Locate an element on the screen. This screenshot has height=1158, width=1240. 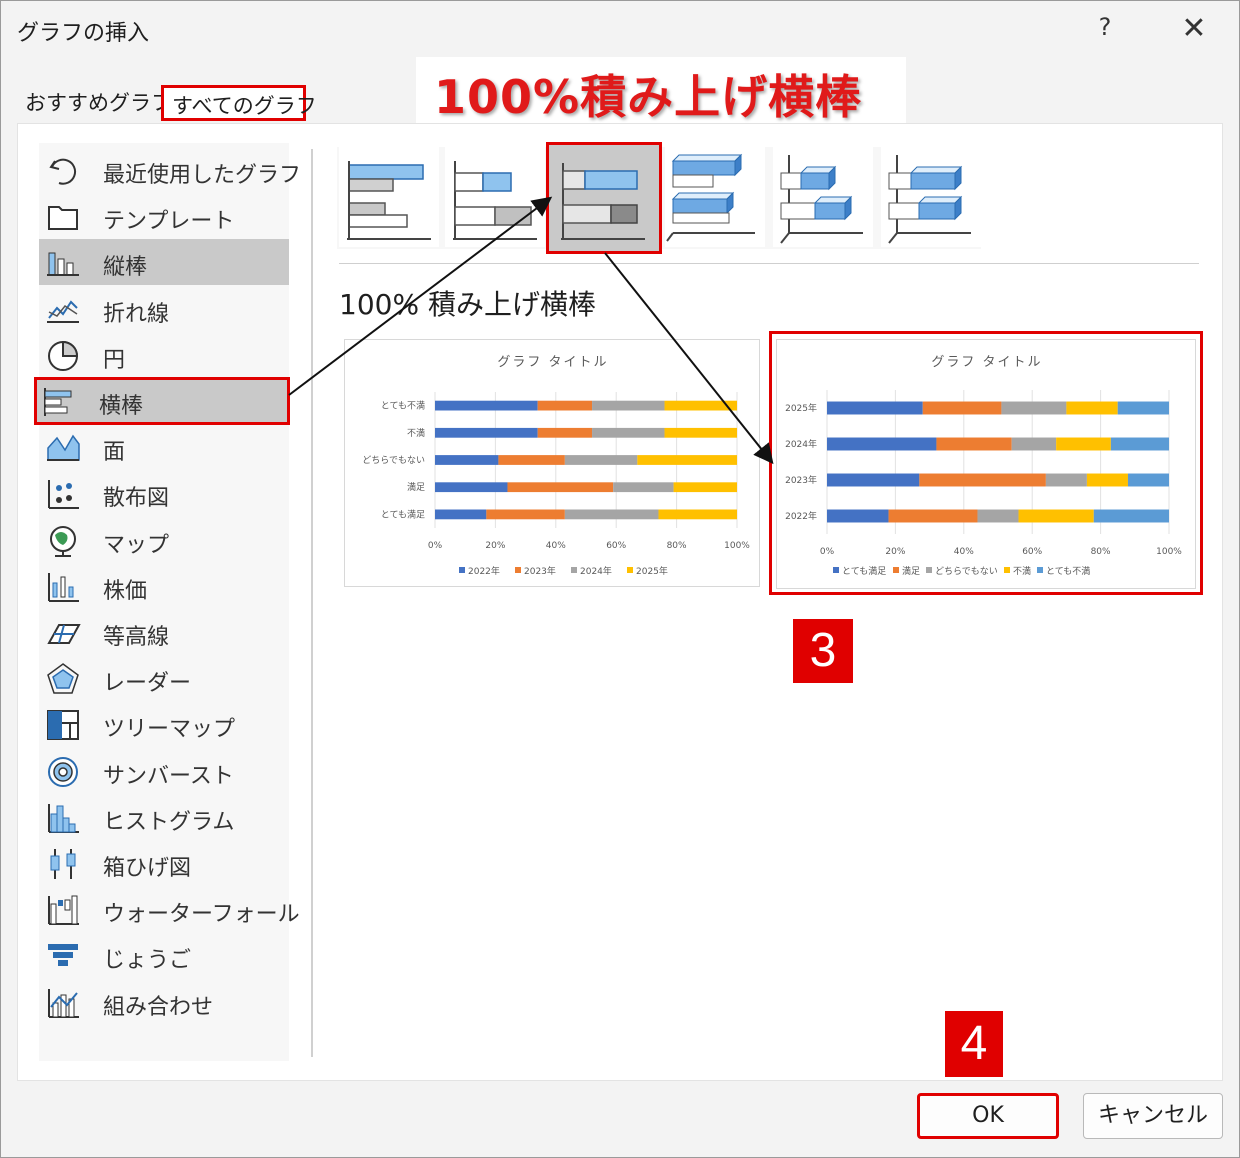
step-4-badge: 4 is located at coordinates (974, 1044).